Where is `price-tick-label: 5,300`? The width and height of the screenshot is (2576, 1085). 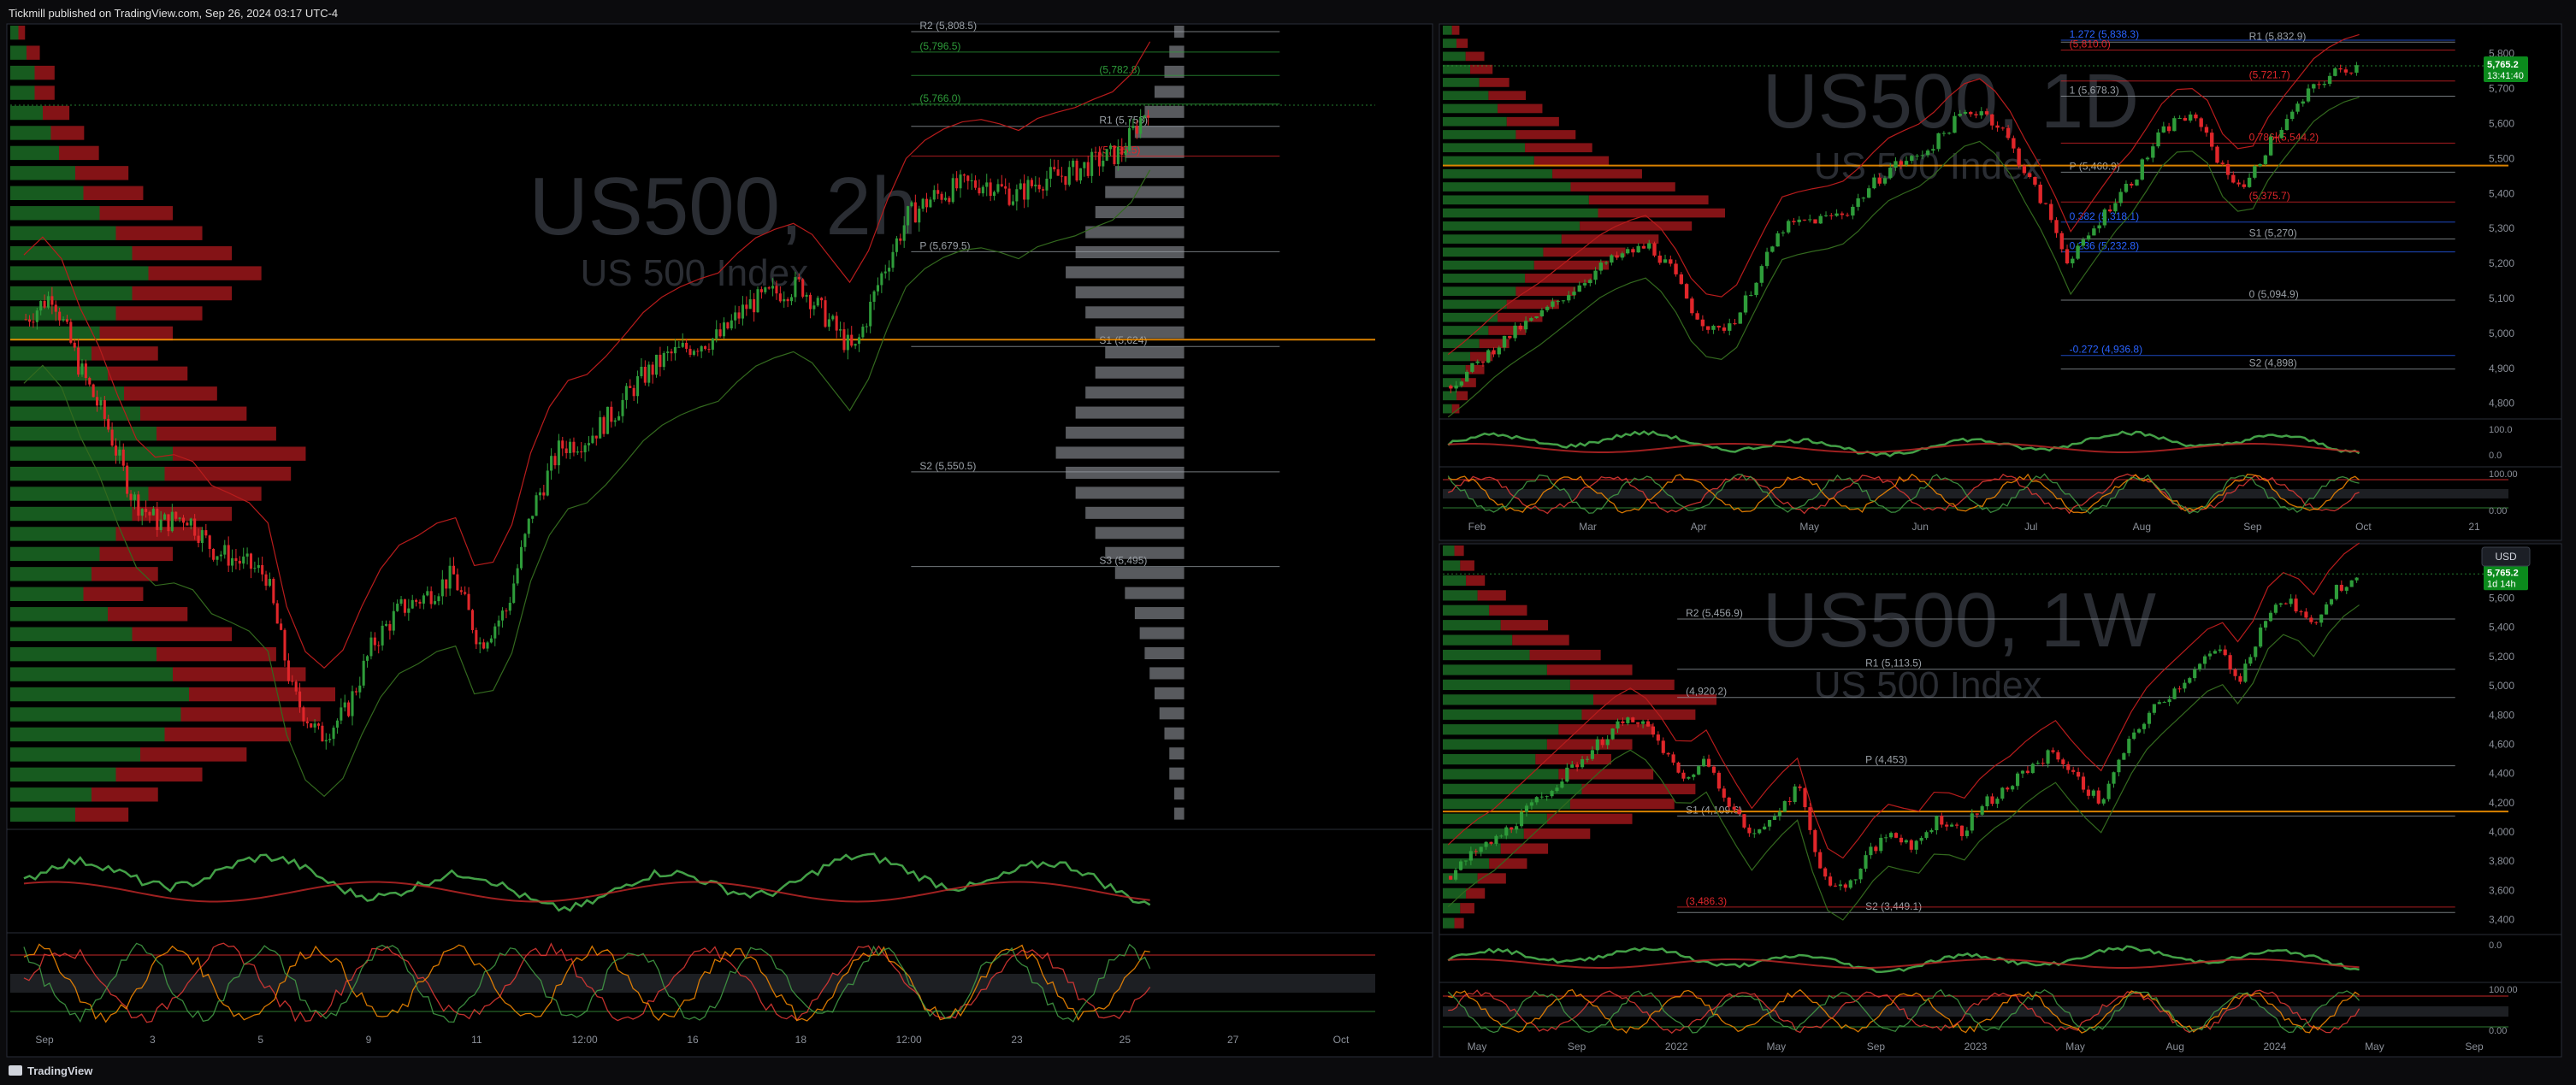 price-tick-label: 5,300 is located at coordinates (2501, 228).